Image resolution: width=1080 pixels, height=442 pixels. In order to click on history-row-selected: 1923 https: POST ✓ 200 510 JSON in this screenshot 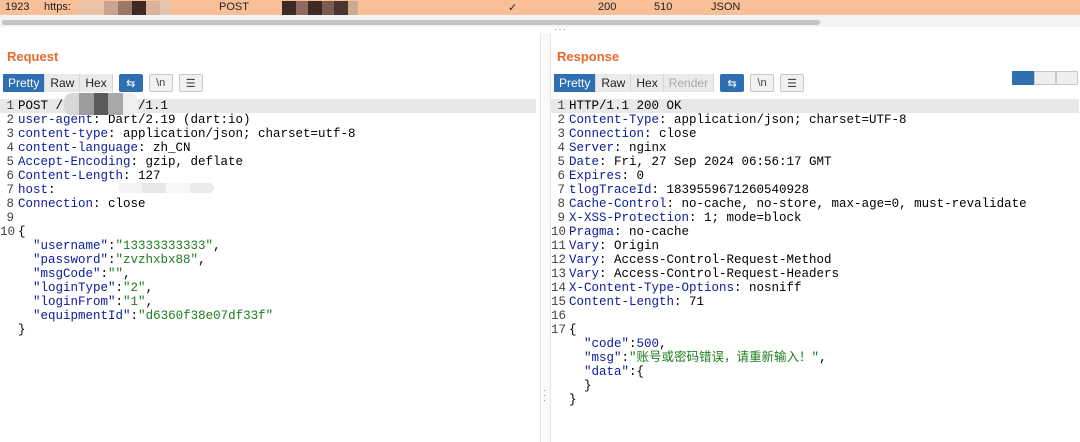, I will do `click(540, 7)`.